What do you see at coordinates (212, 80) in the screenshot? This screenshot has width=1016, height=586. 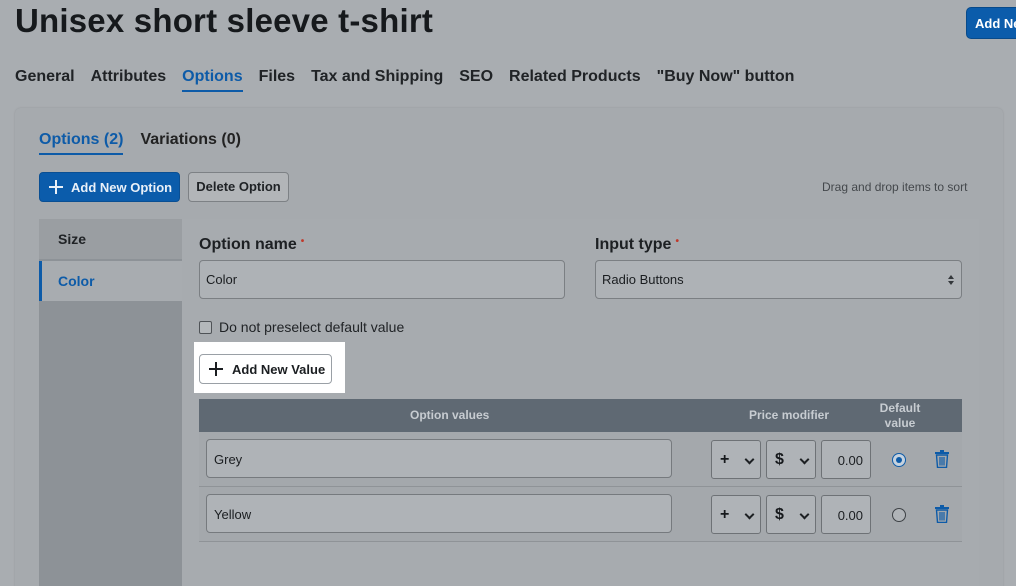 I see `tab-options: Options` at bounding box center [212, 80].